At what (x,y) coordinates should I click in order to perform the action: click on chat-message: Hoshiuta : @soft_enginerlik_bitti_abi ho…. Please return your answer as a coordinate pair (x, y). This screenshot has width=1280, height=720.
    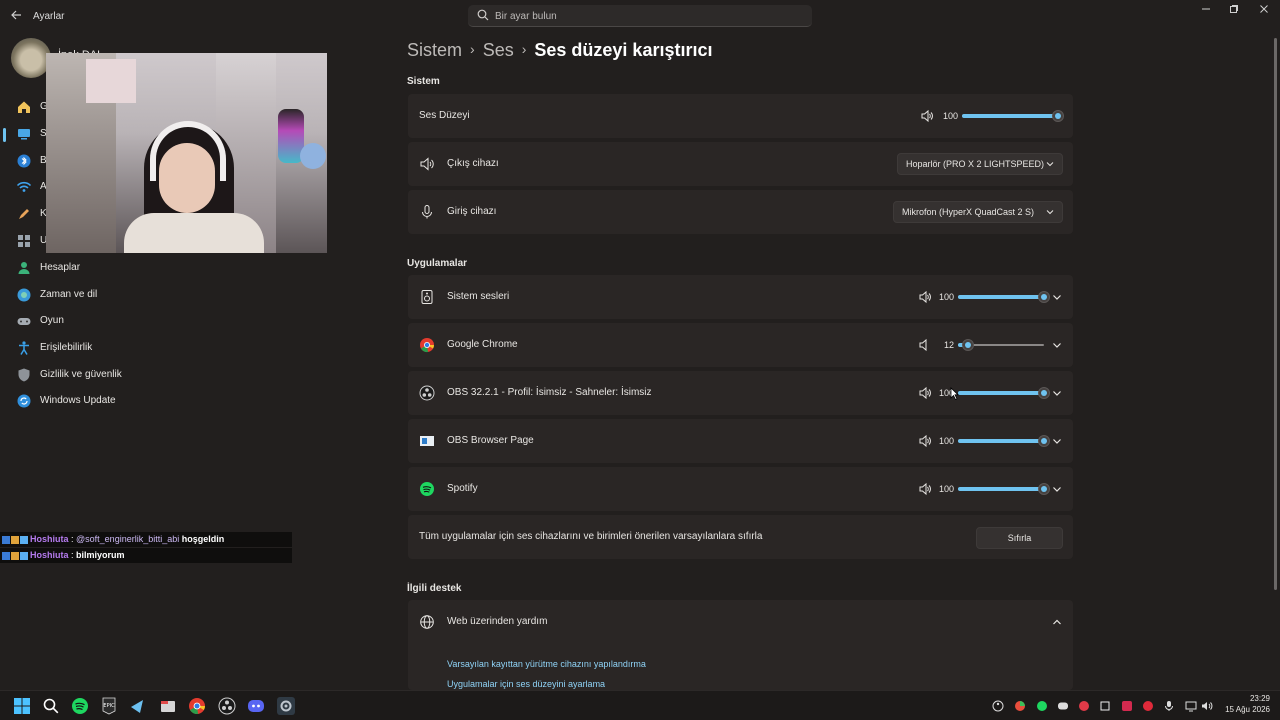
    Looking at the image, I should click on (146, 539).